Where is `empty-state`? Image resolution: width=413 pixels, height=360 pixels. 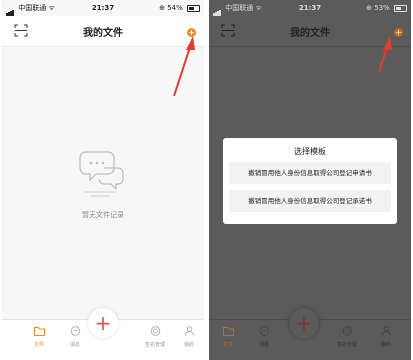 empty-state is located at coordinates (103, 175).